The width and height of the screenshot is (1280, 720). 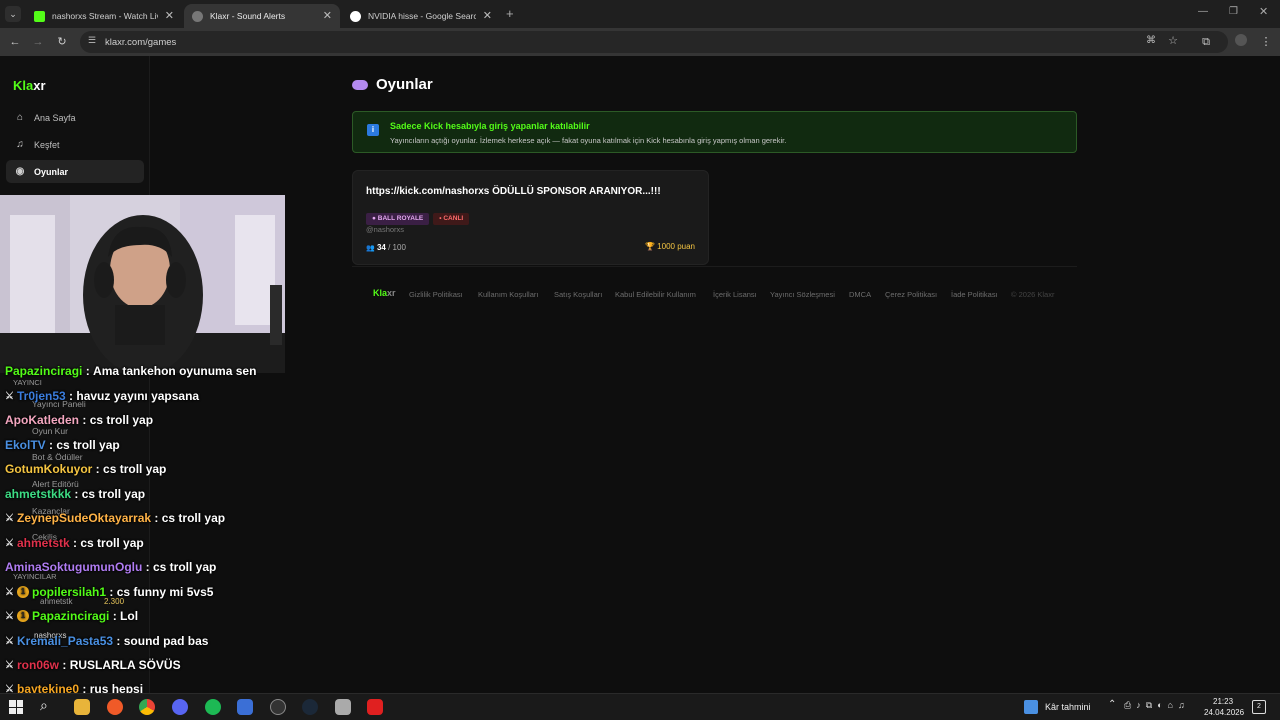 I want to click on minimize-window-icon: —, so click(x=1203, y=11).